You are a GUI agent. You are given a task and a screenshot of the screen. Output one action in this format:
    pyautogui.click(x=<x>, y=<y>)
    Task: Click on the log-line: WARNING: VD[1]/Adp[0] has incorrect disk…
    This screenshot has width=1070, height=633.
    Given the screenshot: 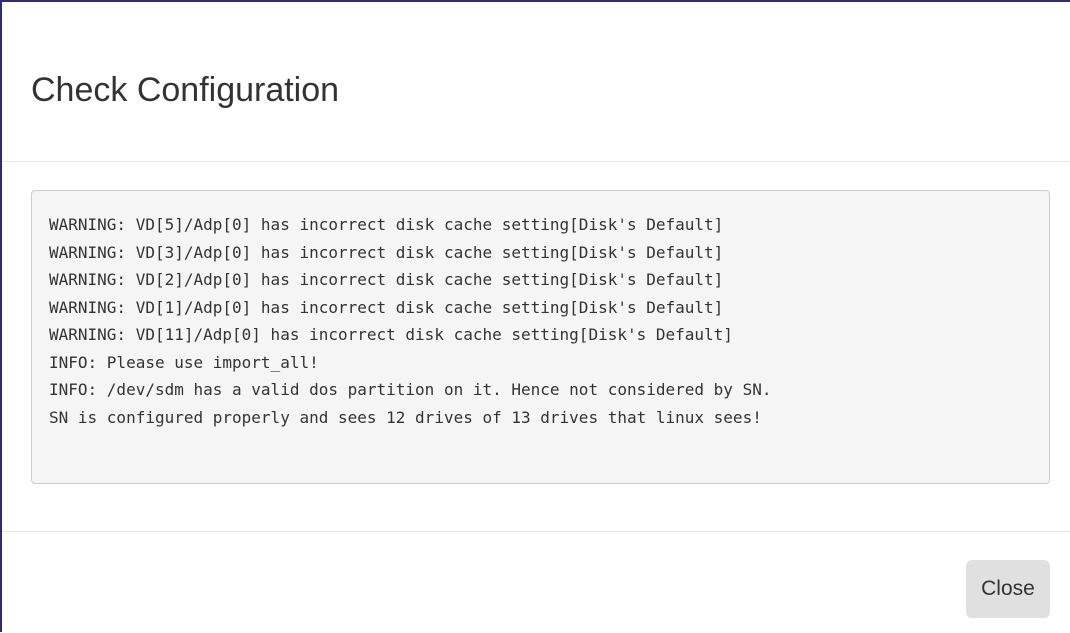 What is the action you would take?
    pyautogui.click(x=386, y=307)
    